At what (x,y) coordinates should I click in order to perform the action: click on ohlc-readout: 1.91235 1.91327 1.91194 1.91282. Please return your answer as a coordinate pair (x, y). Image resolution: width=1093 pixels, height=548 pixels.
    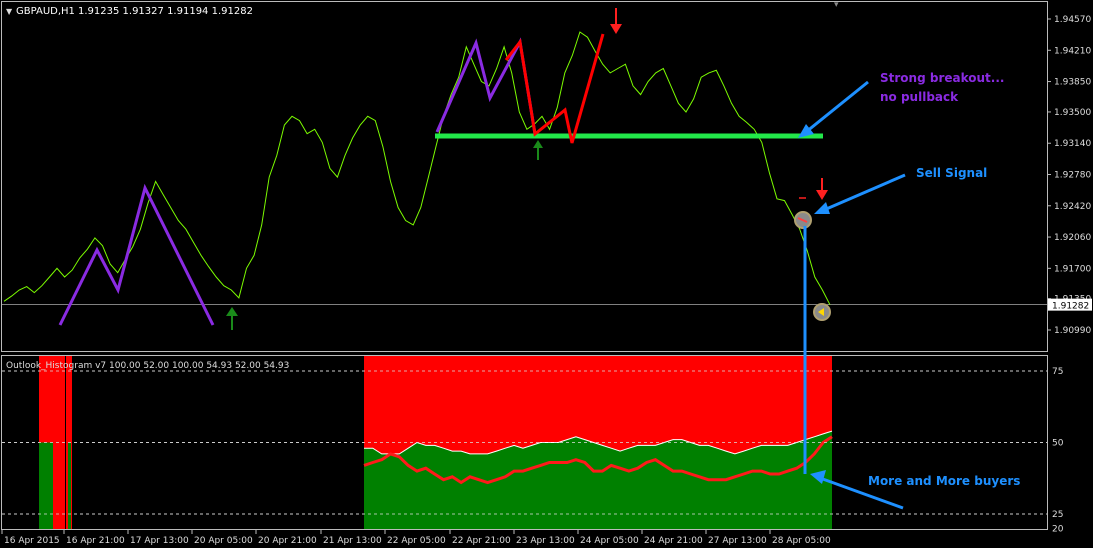
    Looking at the image, I should click on (165, 11).